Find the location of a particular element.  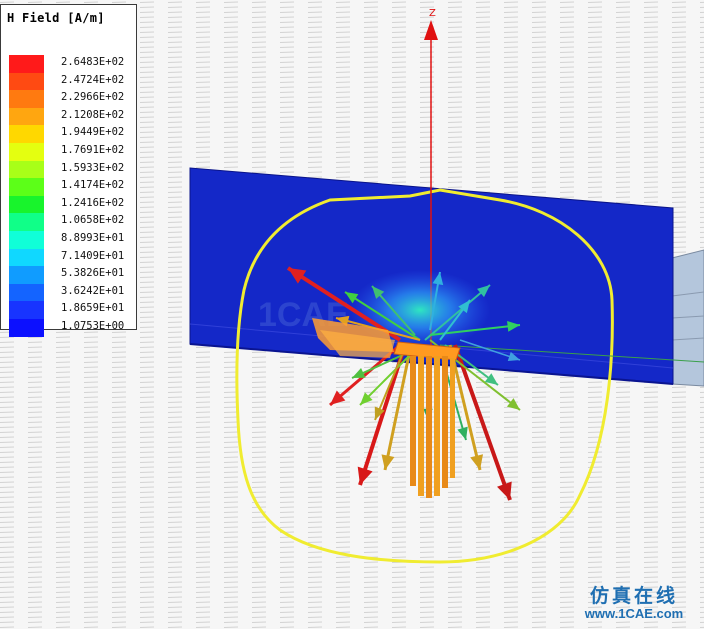

legend-entry: 3.6242E+01 is located at coordinates (69, 292).